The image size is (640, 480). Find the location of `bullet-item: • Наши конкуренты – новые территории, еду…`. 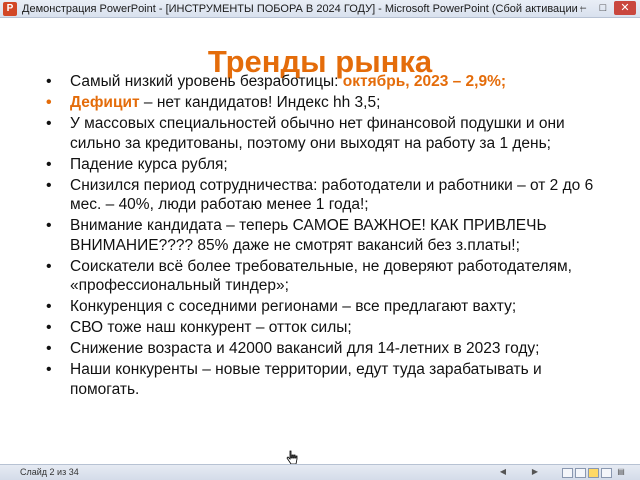

bullet-item: • Наши конкуренты – новые территории, еду… is located at coordinates (320, 379).